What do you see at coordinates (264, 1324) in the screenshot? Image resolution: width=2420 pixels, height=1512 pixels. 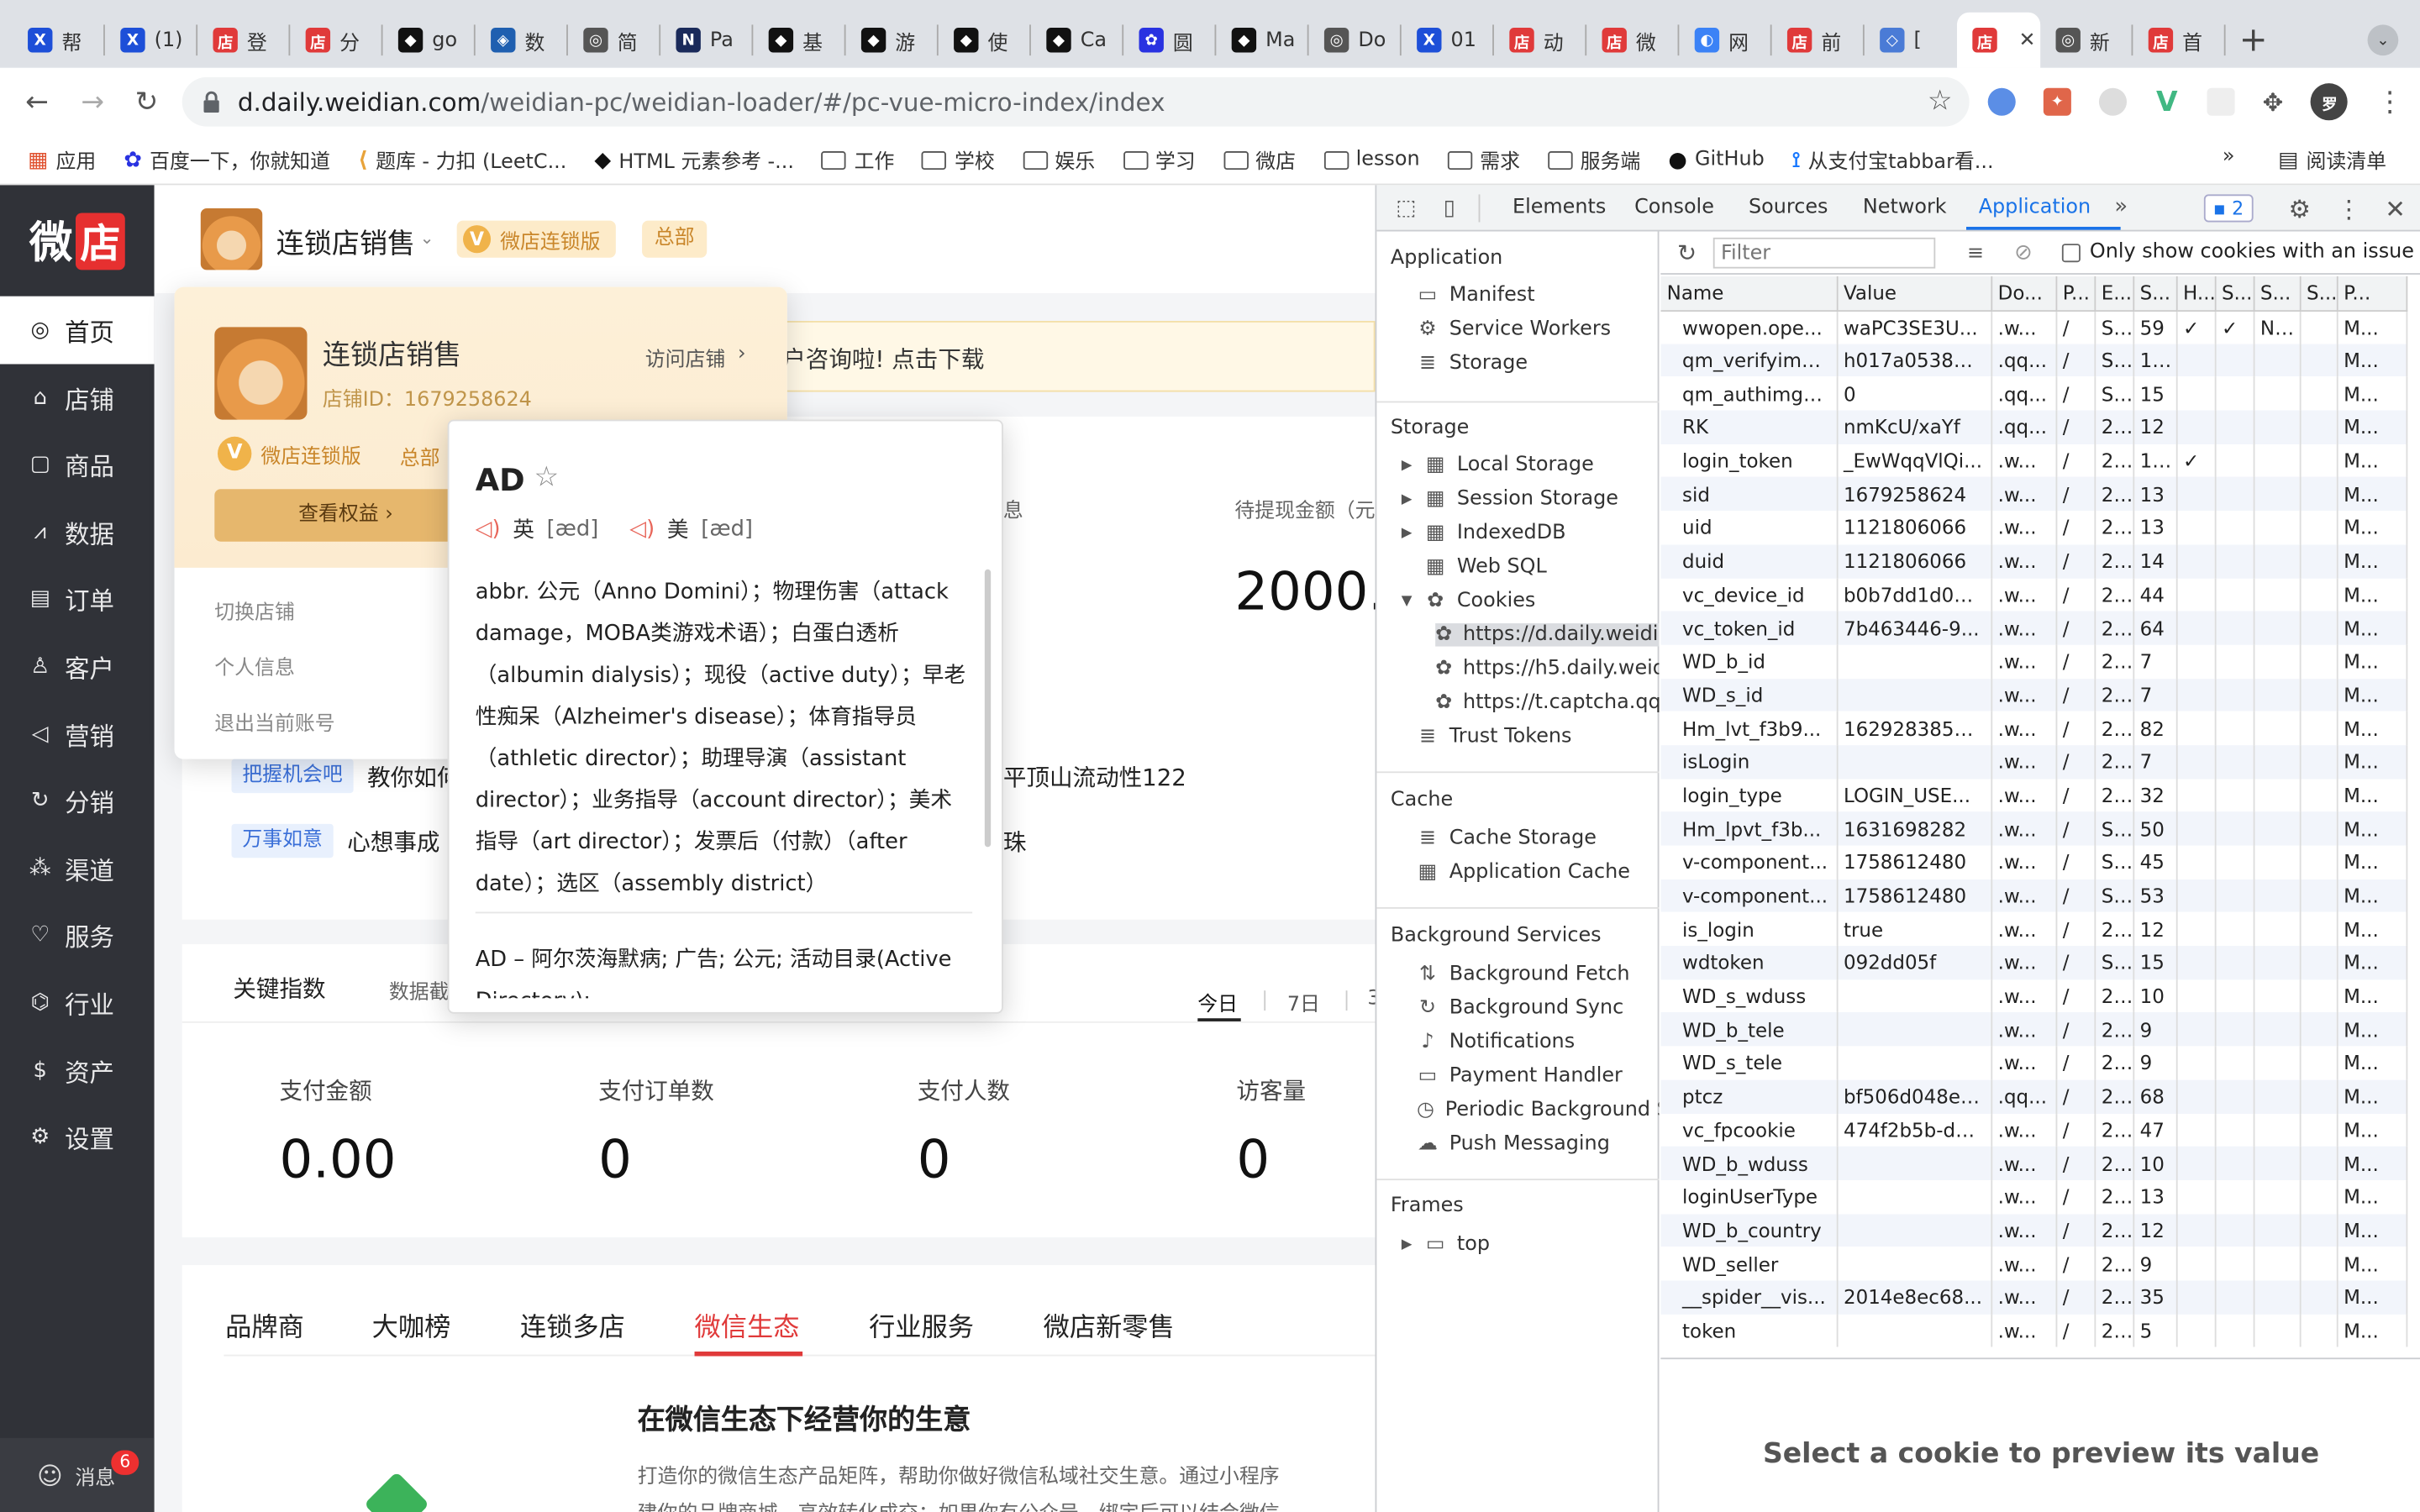 I see `ecosystem-tab: 品牌商` at bounding box center [264, 1324].